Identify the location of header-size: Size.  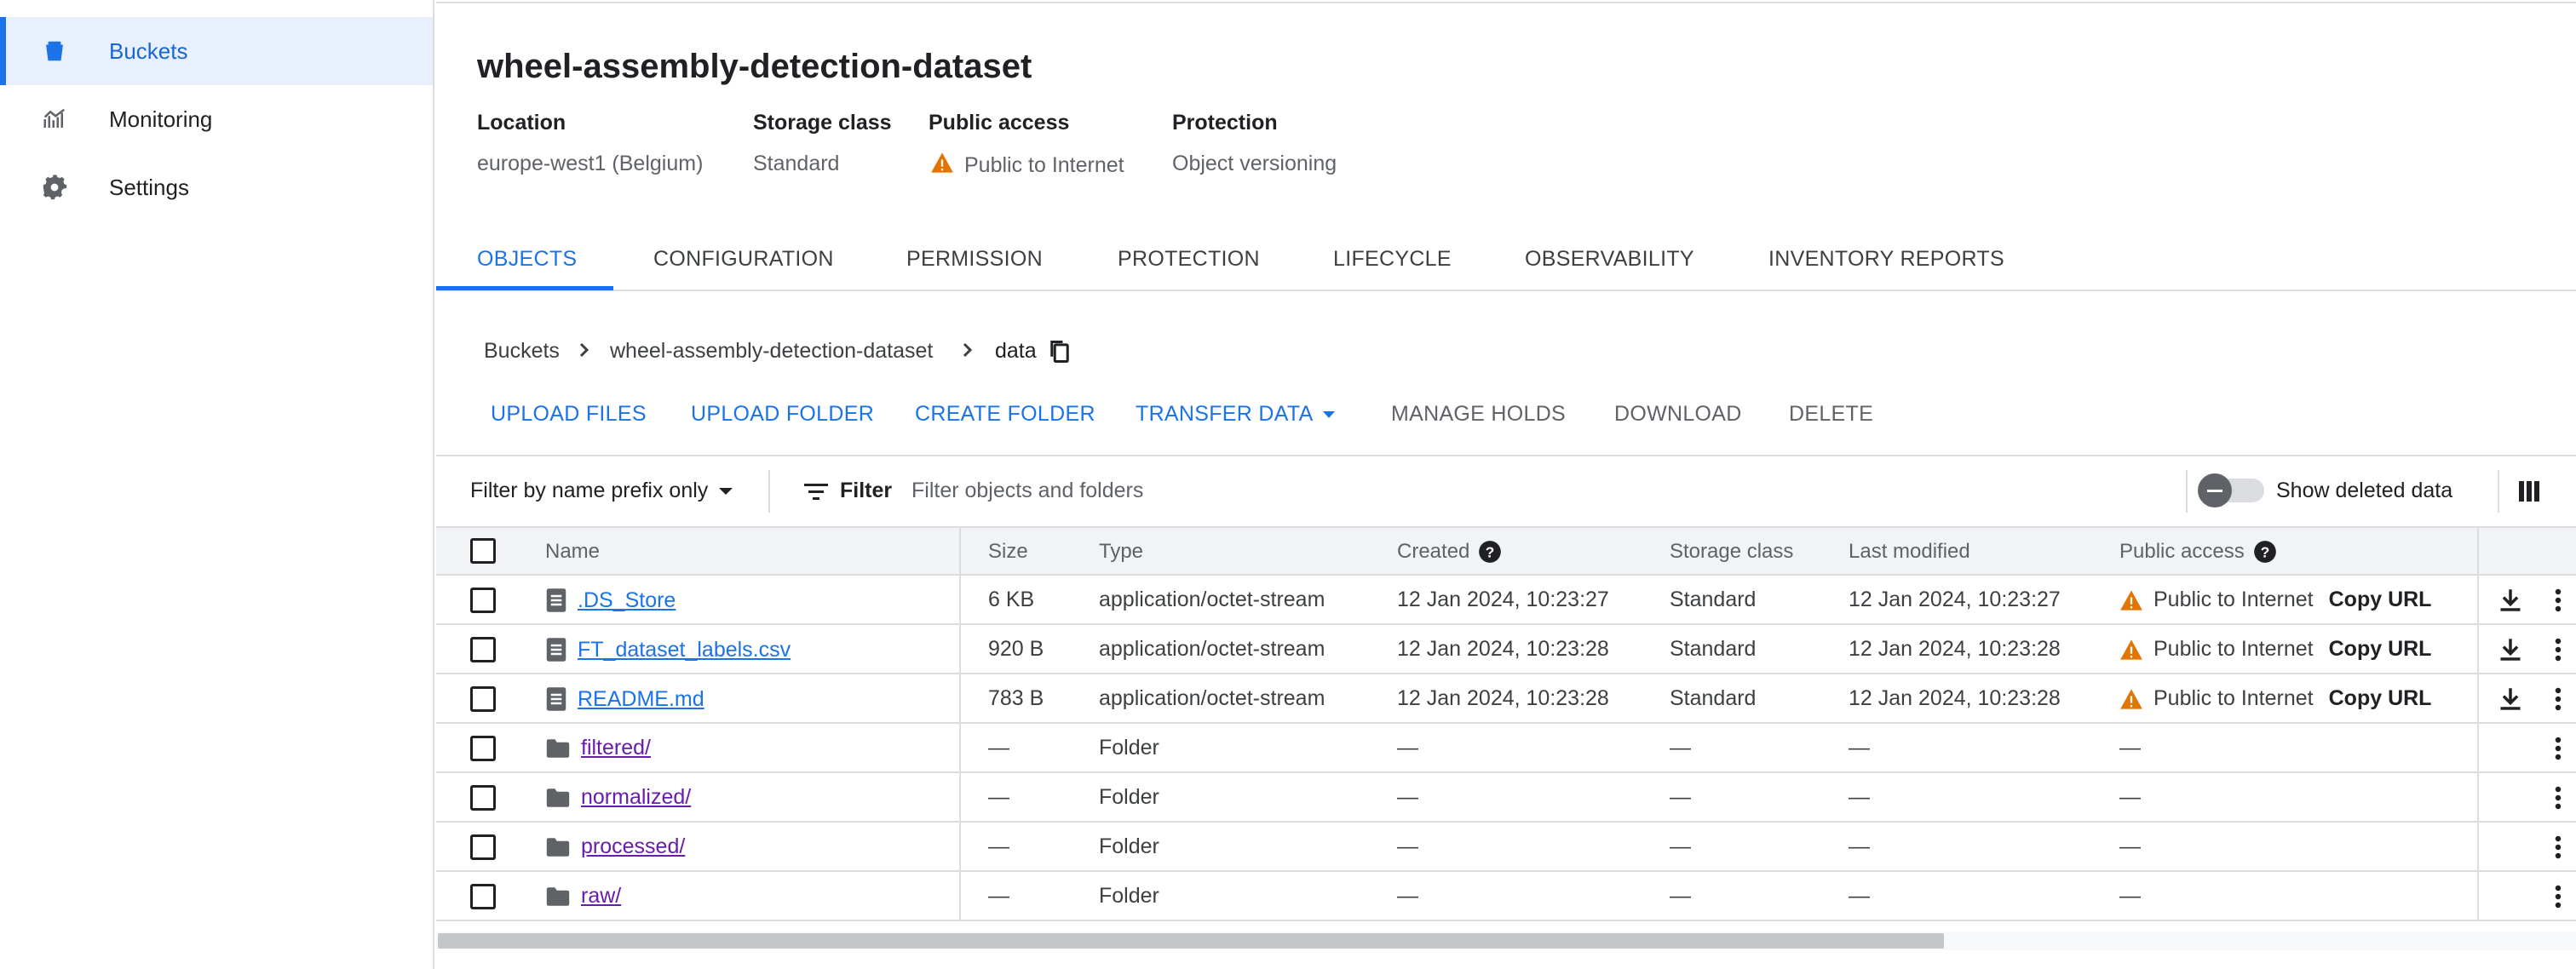
(1008, 552).